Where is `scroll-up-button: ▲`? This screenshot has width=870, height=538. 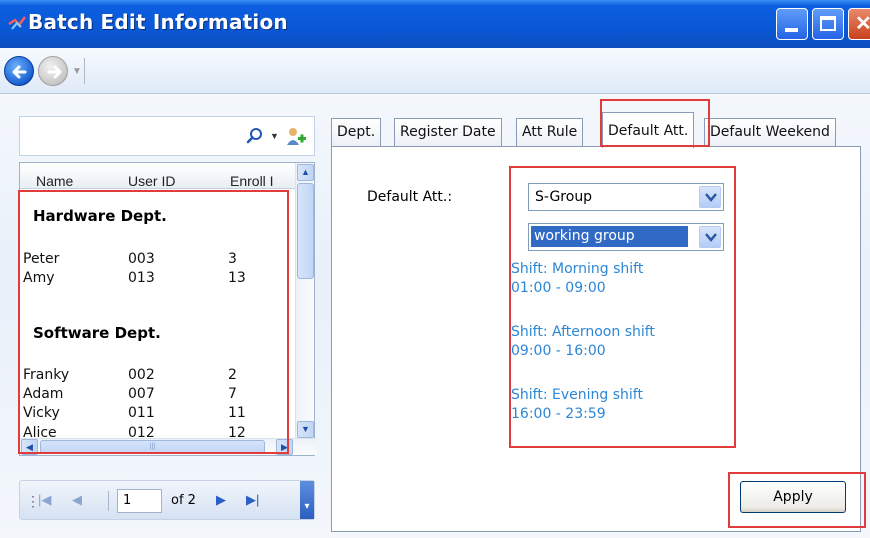 scroll-up-button: ▲ is located at coordinates (305, 172).